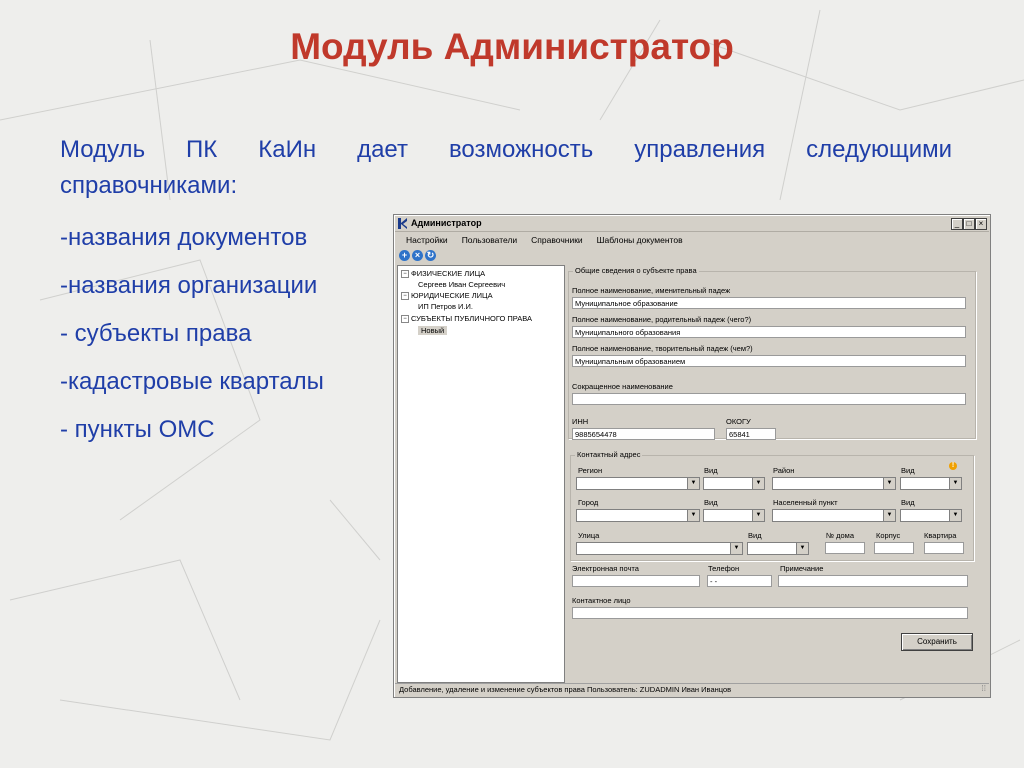 Image resolution: width=1024 pixels, height=768 pixels. I want to click on maximize-button: □, so click(969, 224).